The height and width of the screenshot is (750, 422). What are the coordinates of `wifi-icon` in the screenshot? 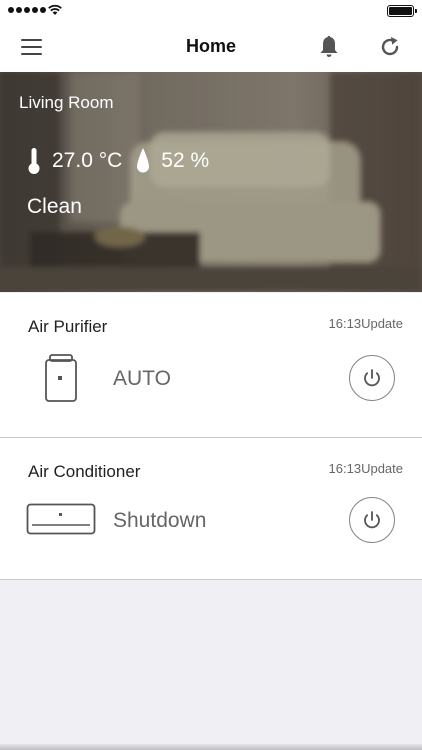 It's located at (55, 9).